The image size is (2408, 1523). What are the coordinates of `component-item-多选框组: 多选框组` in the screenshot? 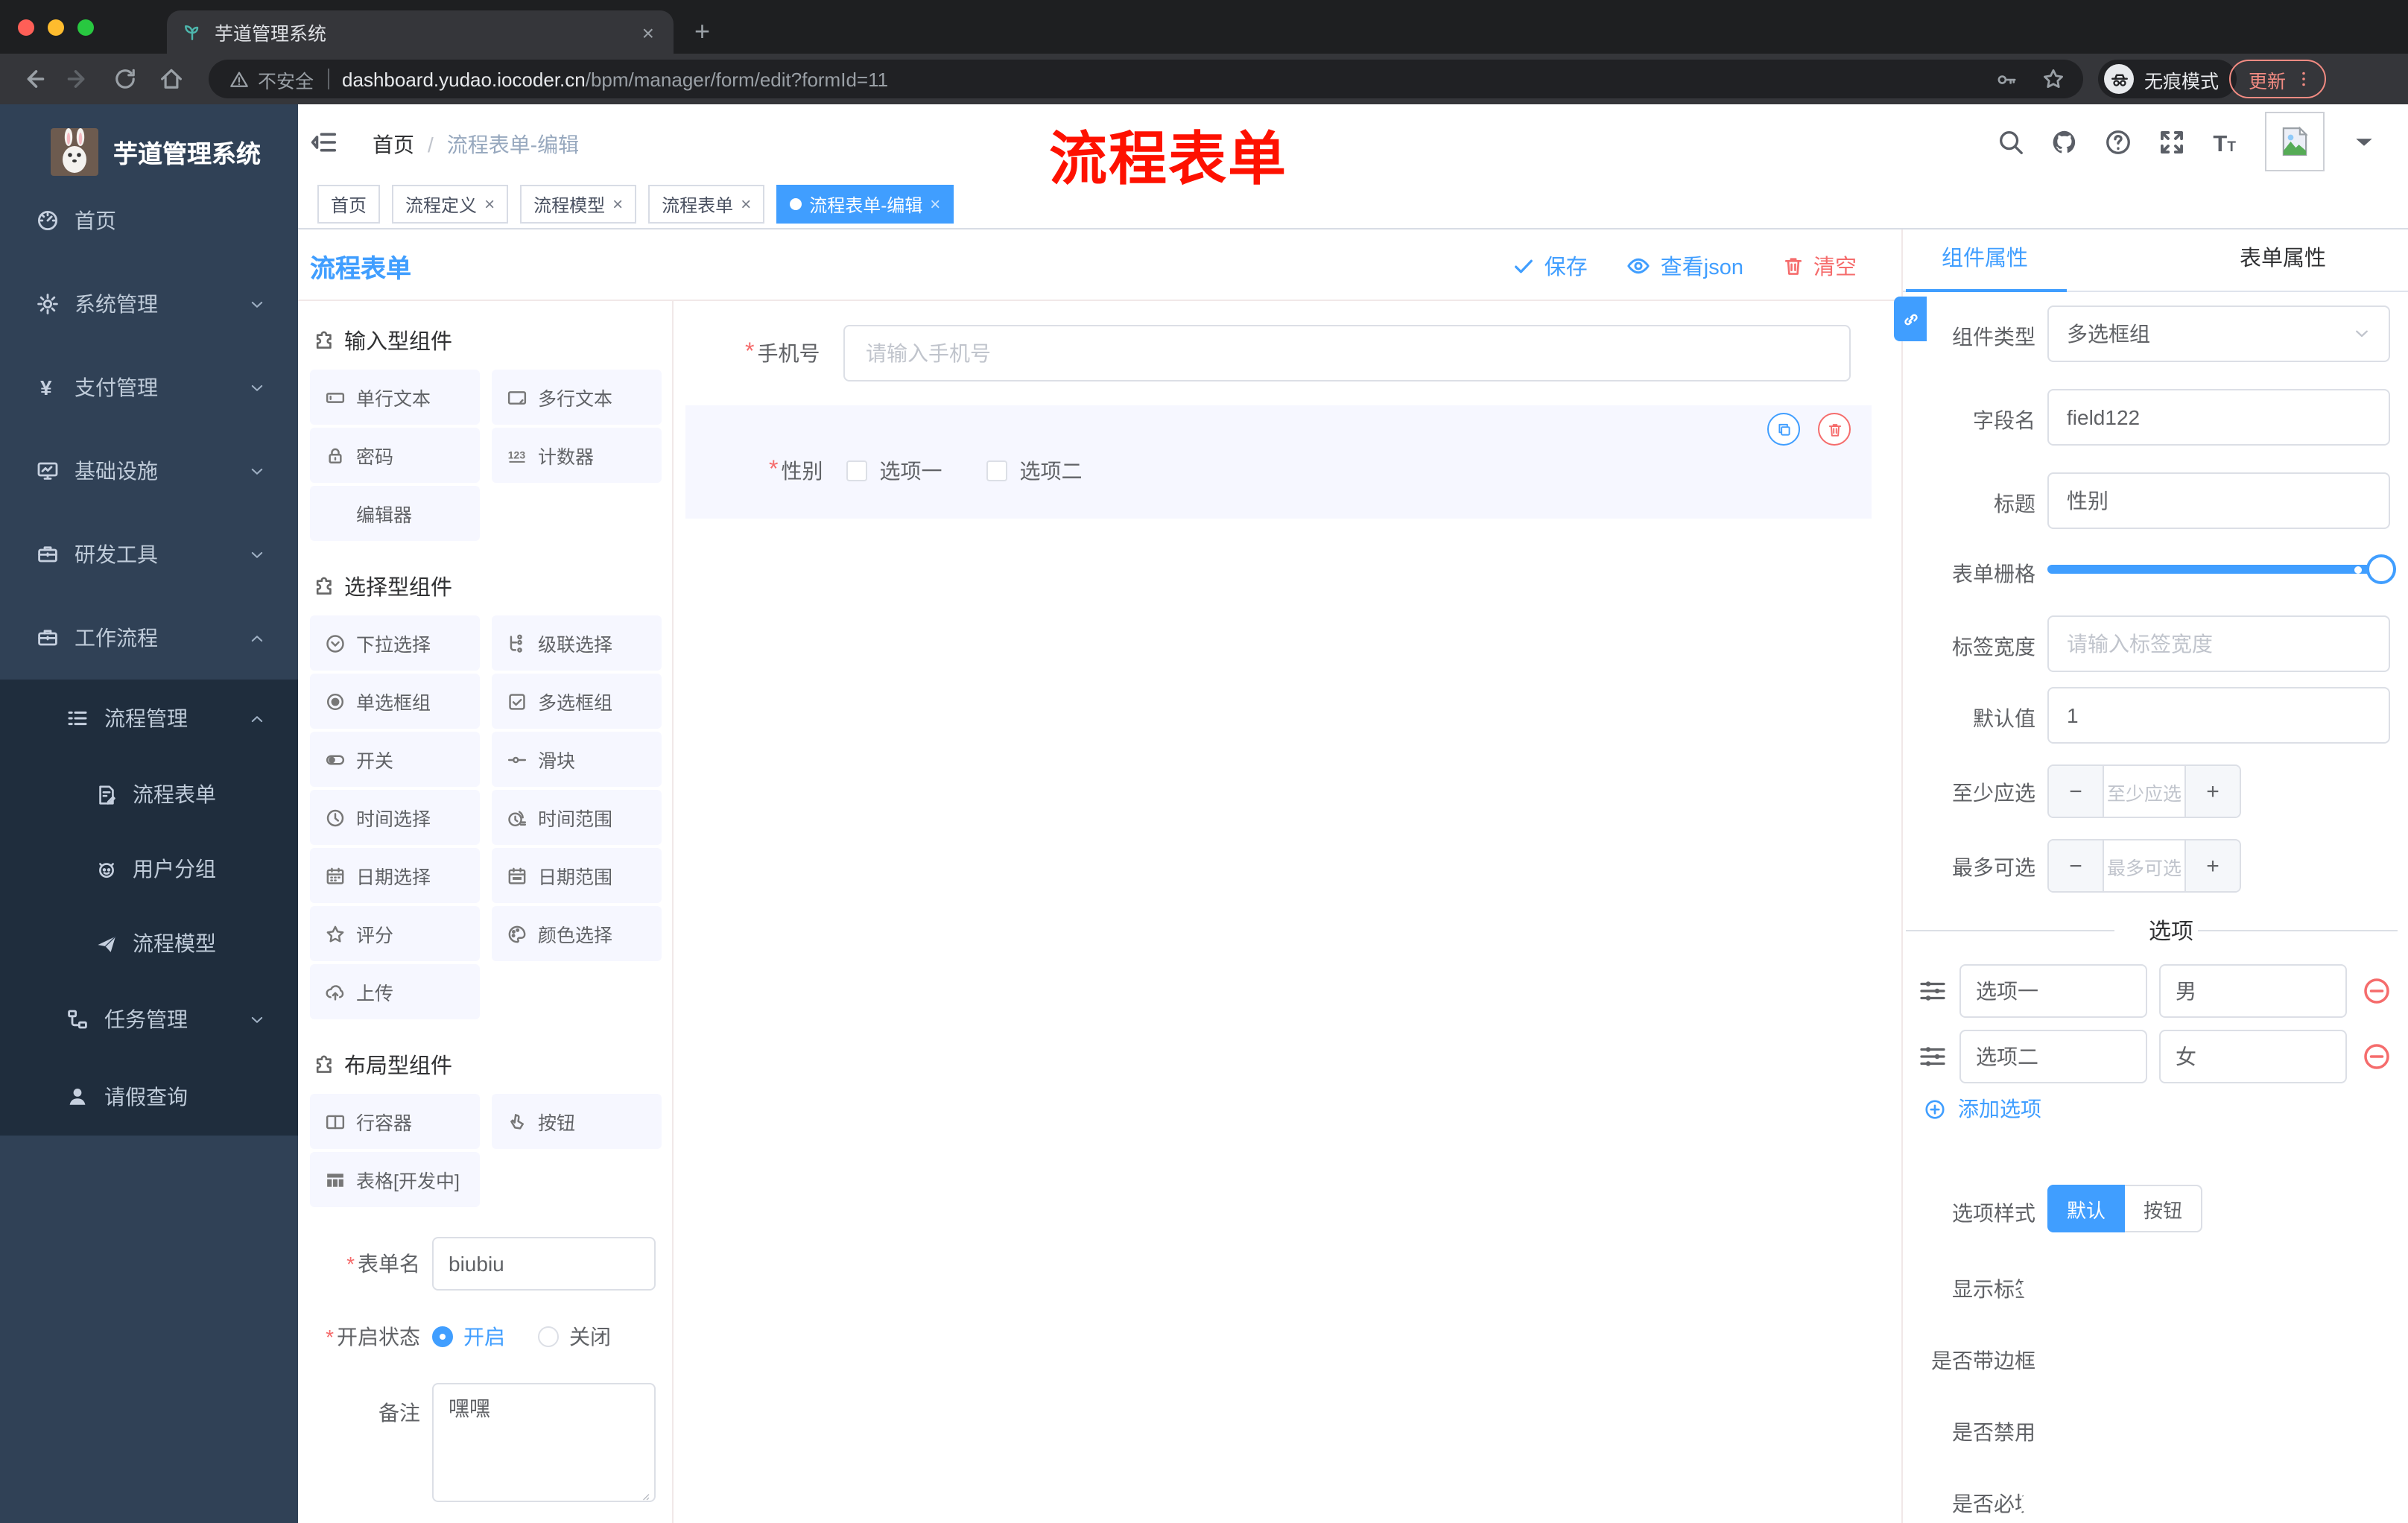 It's located at (577, 701).